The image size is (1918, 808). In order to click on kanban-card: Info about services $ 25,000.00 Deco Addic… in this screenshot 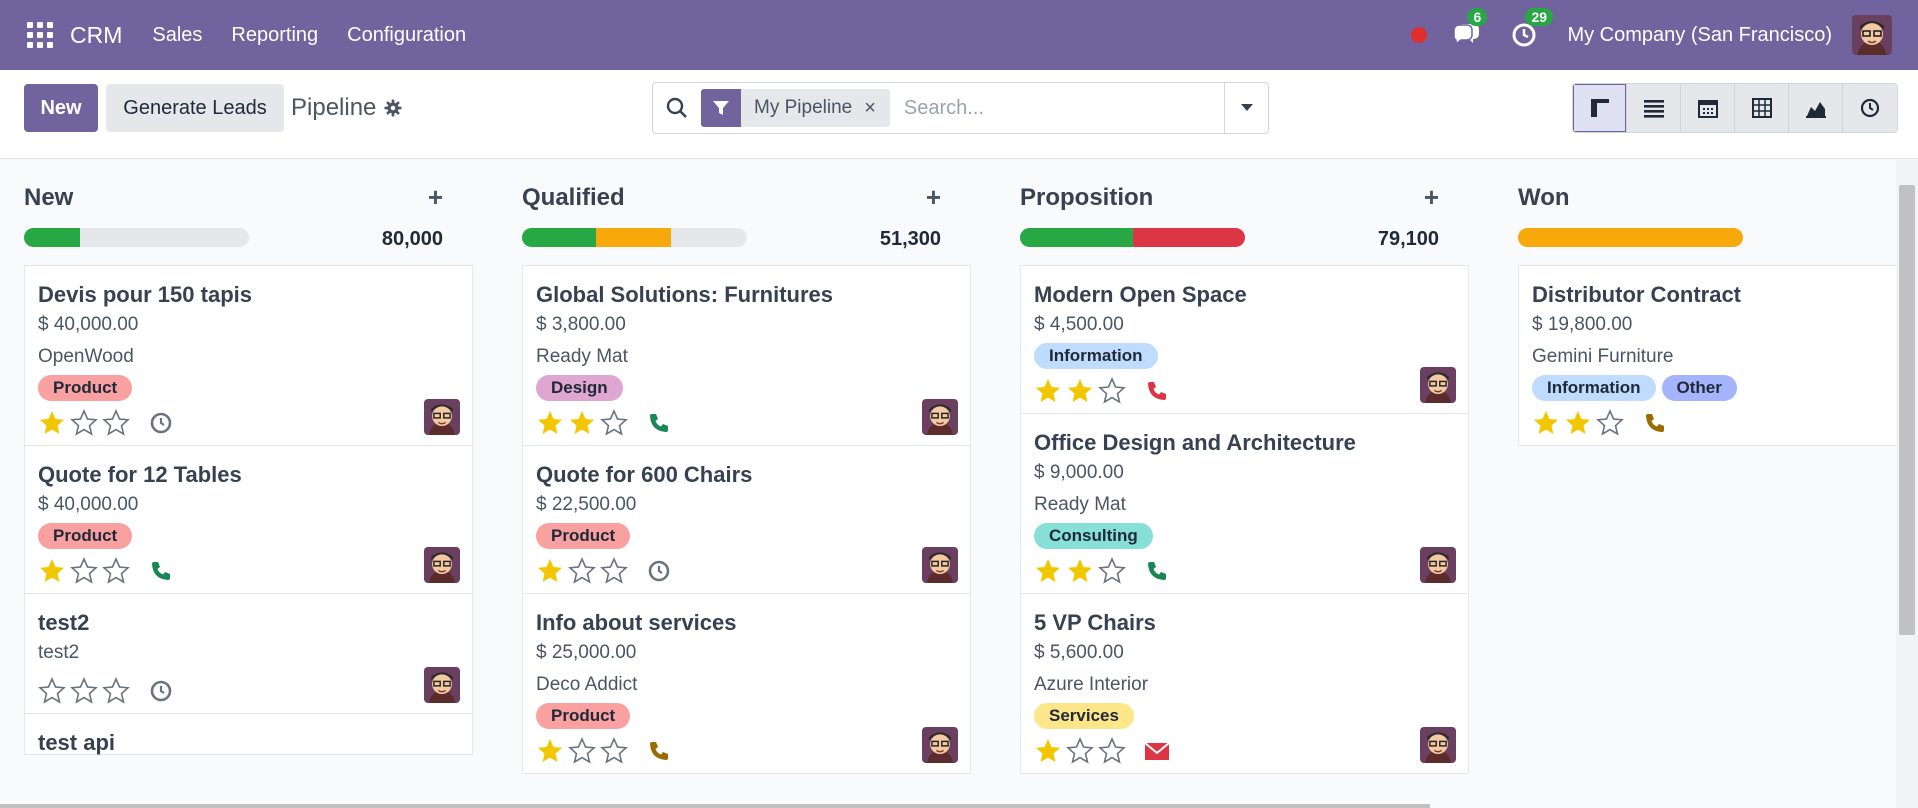, I will do `click(746, 683)`.